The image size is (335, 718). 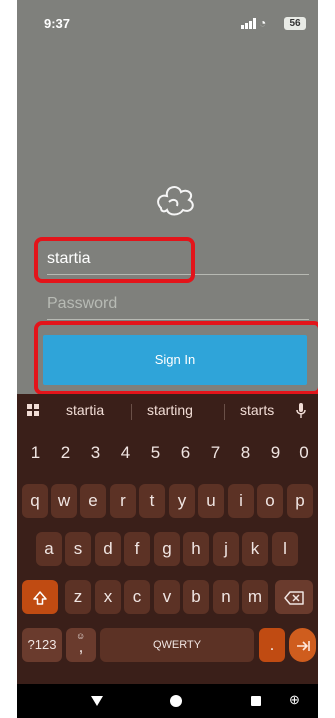 What do you see at coordinates (294, 700) in the screenshot?
I see `language-globe-icon: ⊕` at bounding box center [294, 700].